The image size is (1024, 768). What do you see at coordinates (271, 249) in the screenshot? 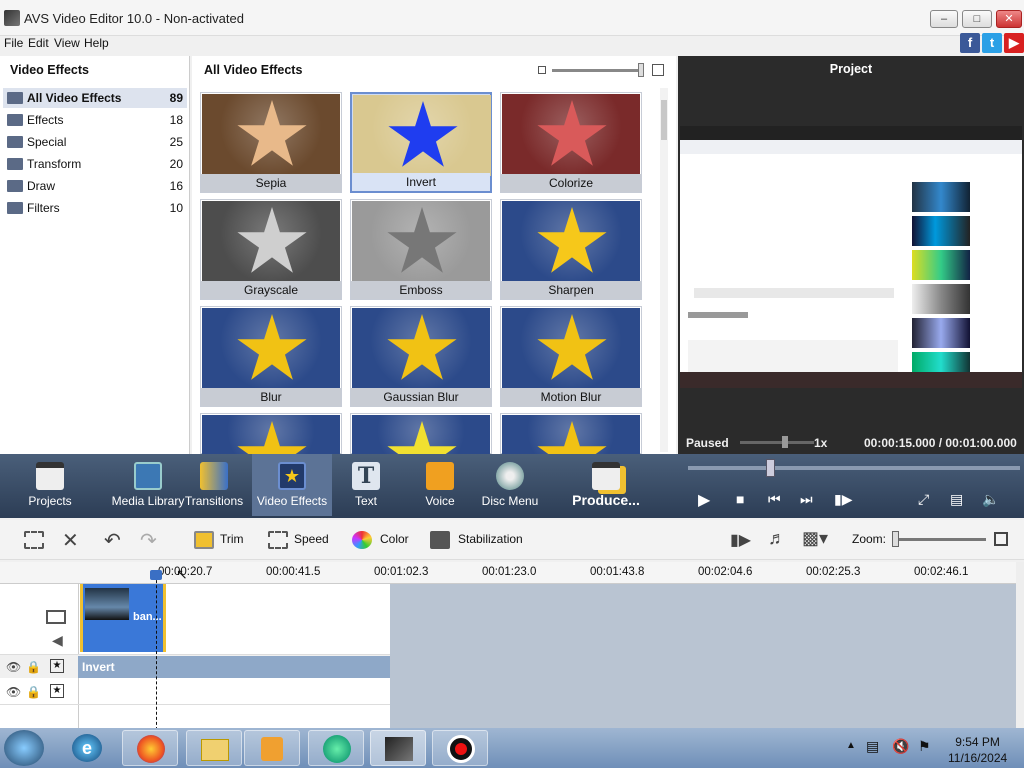
I see `effect-thumb: Grayscale` at bounding box center [271, 249].